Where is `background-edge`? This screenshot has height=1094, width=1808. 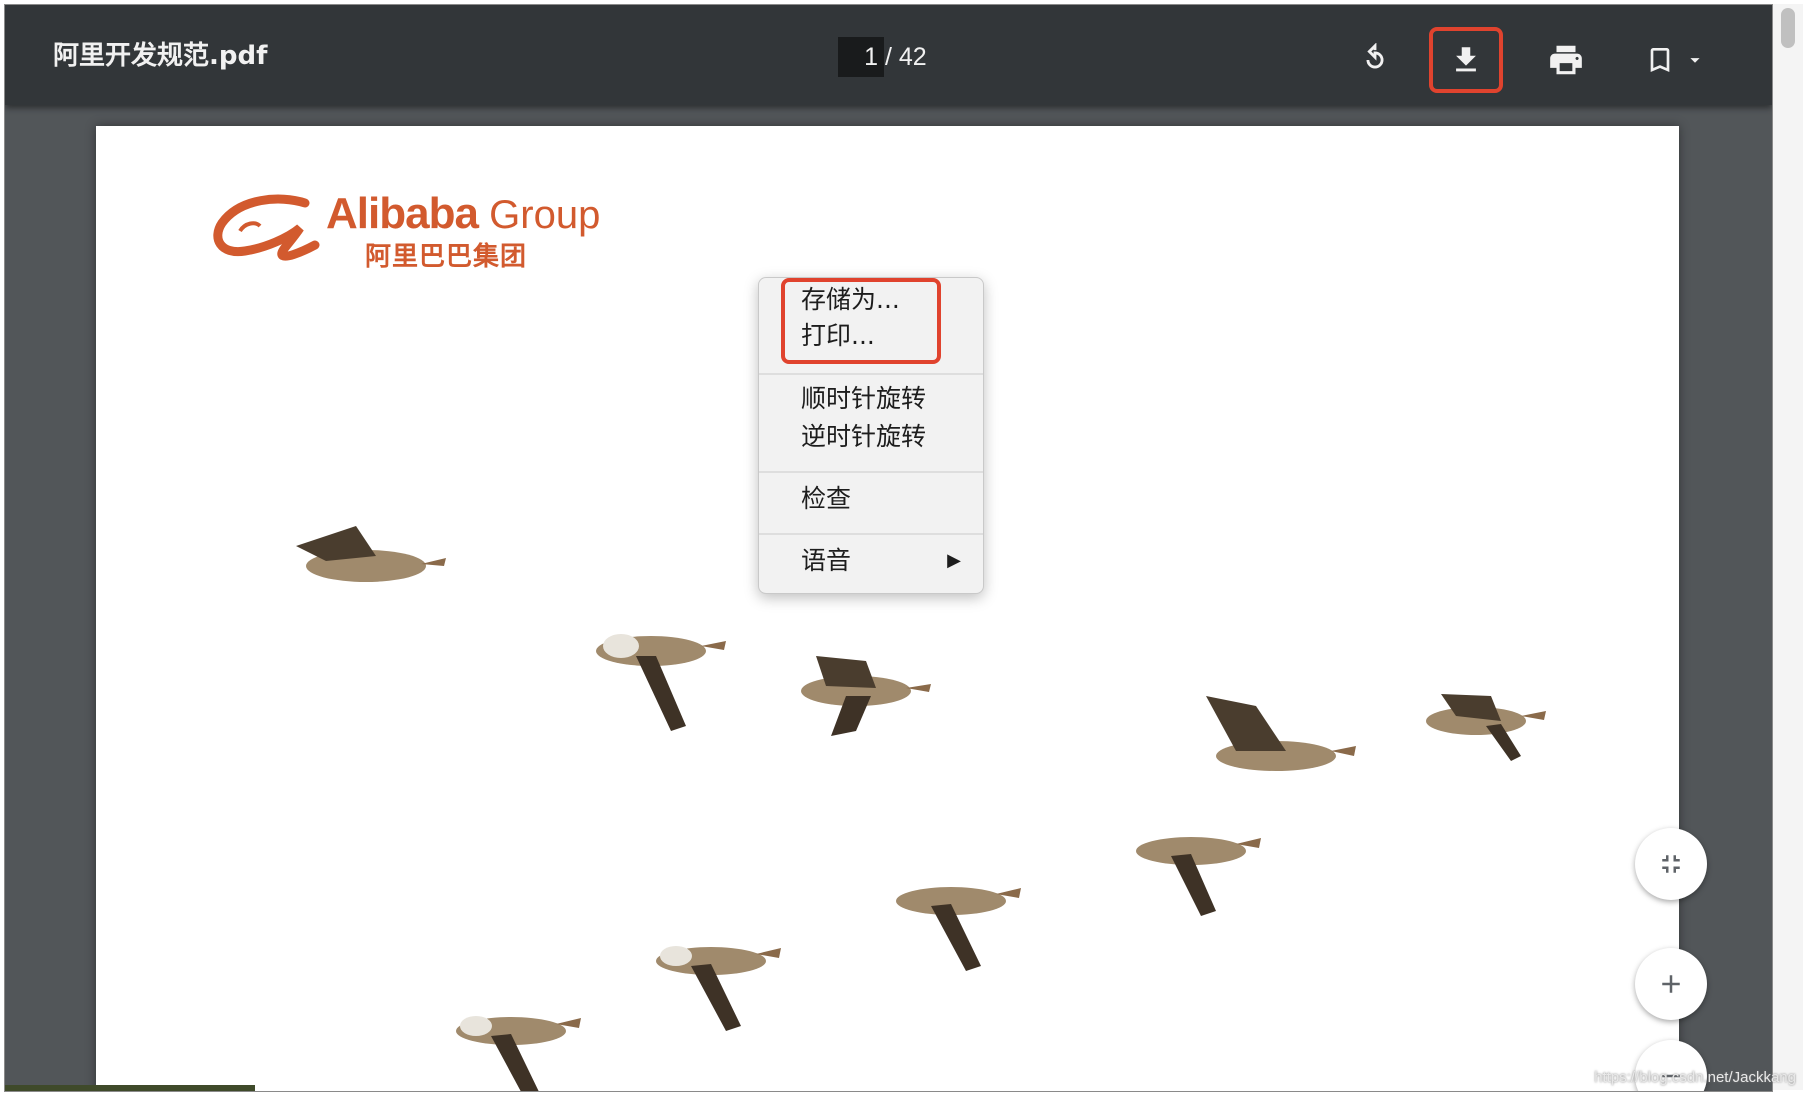
background-edge is located at coordinates (130, 1088).